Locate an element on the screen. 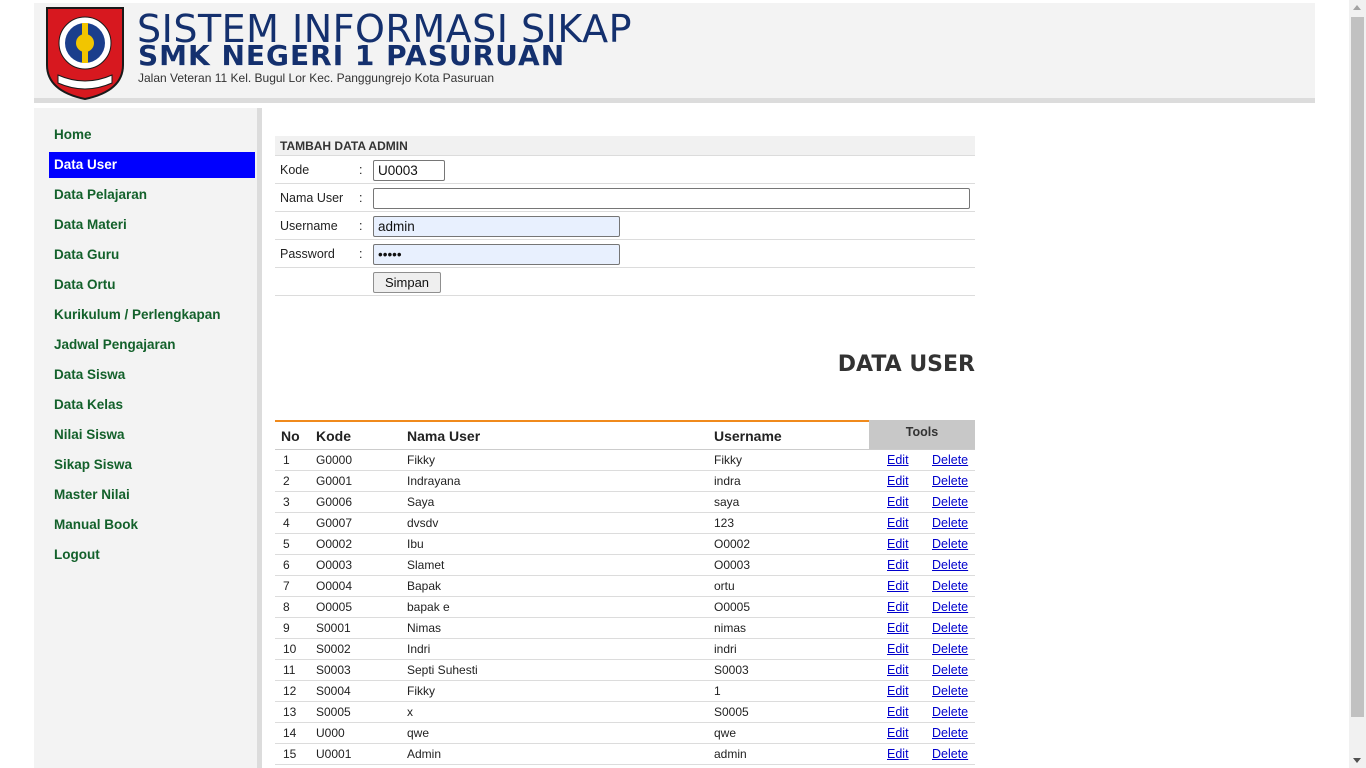  password-row: Password : is located at coordinates (625, 254).